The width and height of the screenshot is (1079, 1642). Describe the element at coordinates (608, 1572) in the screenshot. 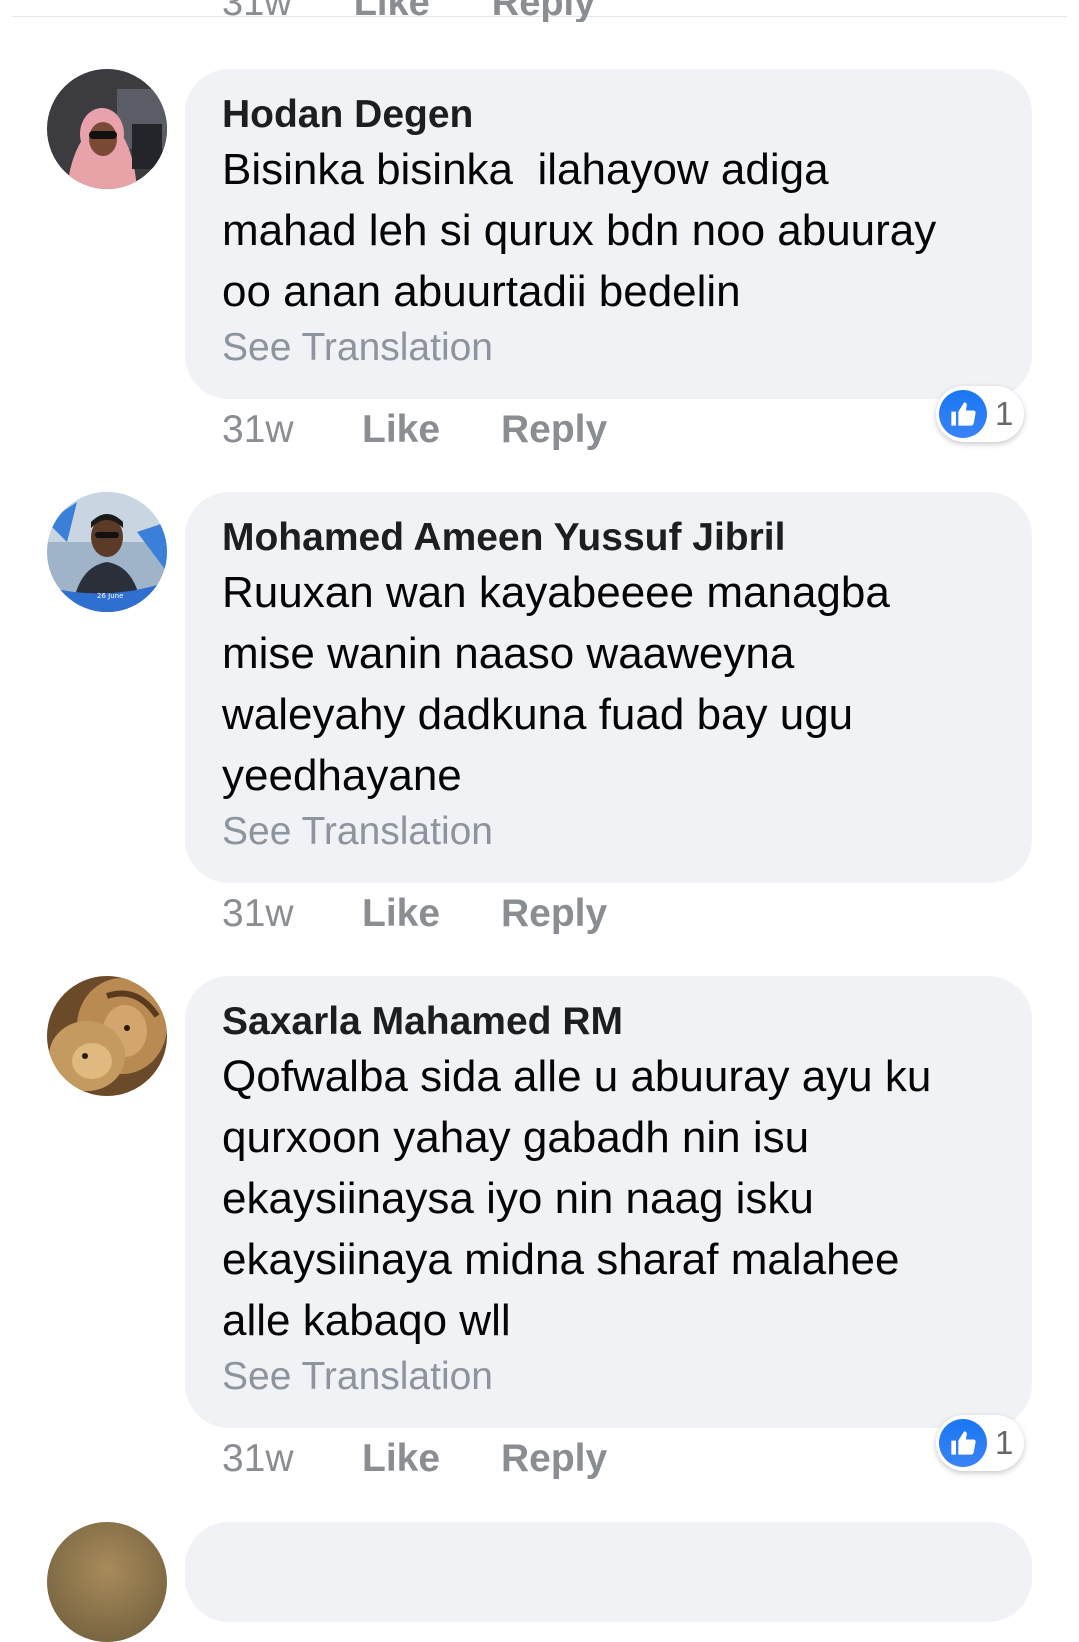

I see `comment-bubble` at that location.